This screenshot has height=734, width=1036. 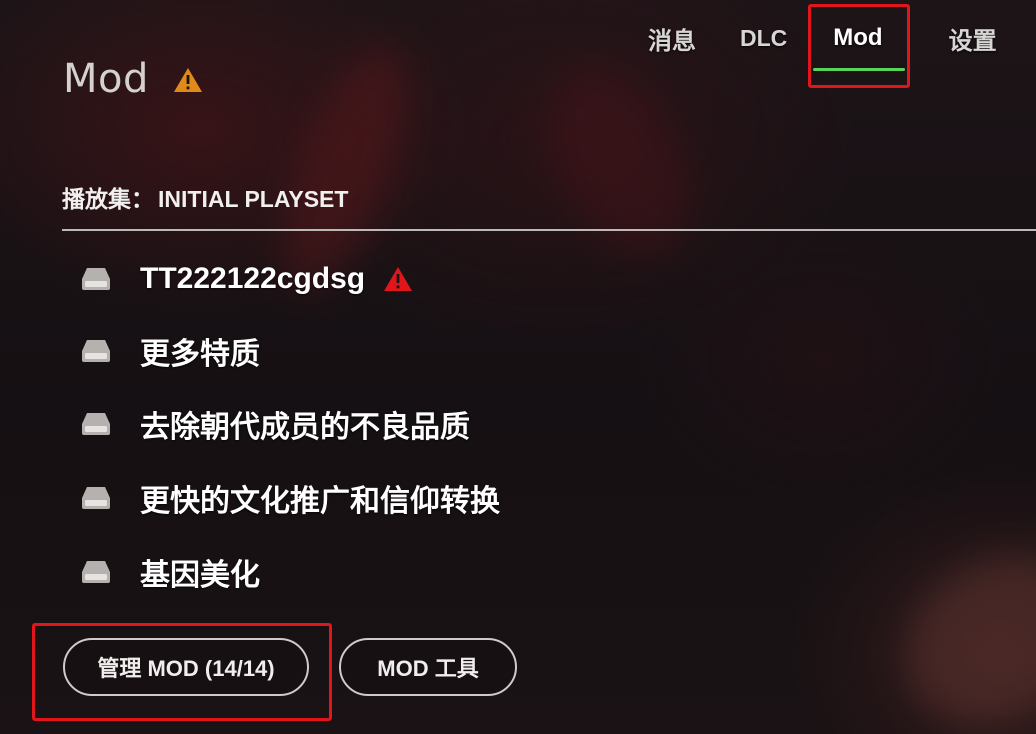 What do you see at coordinates (320, 501) in the screenshot?
I see `mod-name: 更快的文化推广和信仰转换` at bounding box center [320, 501].